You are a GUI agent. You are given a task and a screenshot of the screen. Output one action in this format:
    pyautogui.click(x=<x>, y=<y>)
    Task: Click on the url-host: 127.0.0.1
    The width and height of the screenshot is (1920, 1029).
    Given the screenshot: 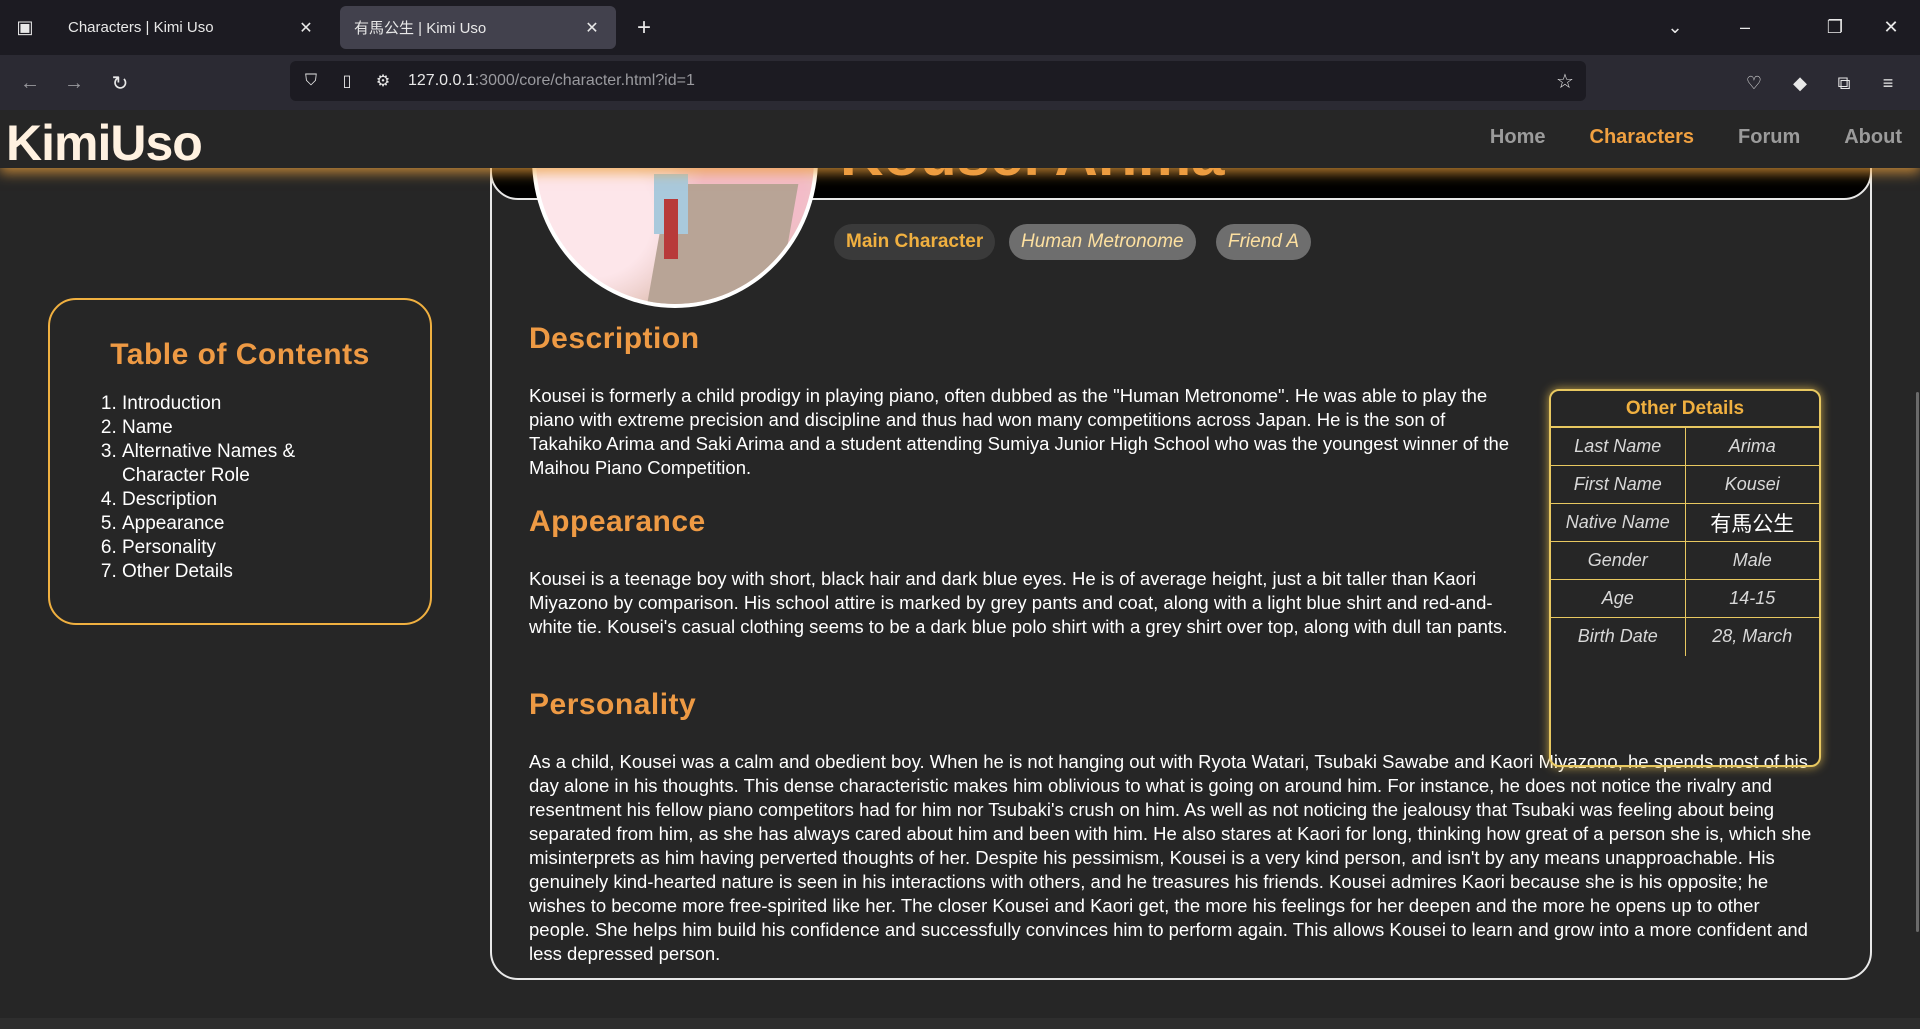 What is the action you would take?
    pyautogui.click(x=441, y=80)
    